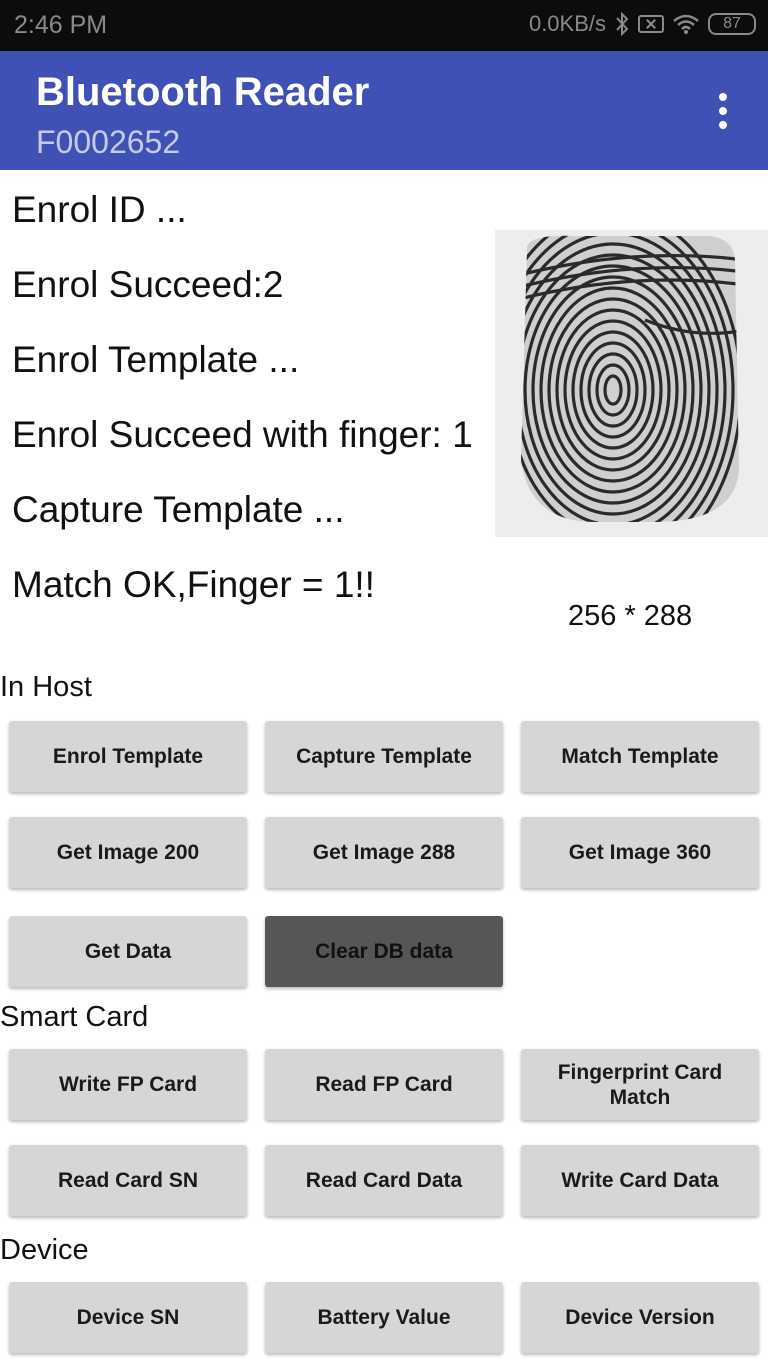 The width and height of the screenshot is (768, 1365). Describe the element at coordinates (108, 142) in the screenshot. I see `device-id-subtitle: F0002652` at that location.